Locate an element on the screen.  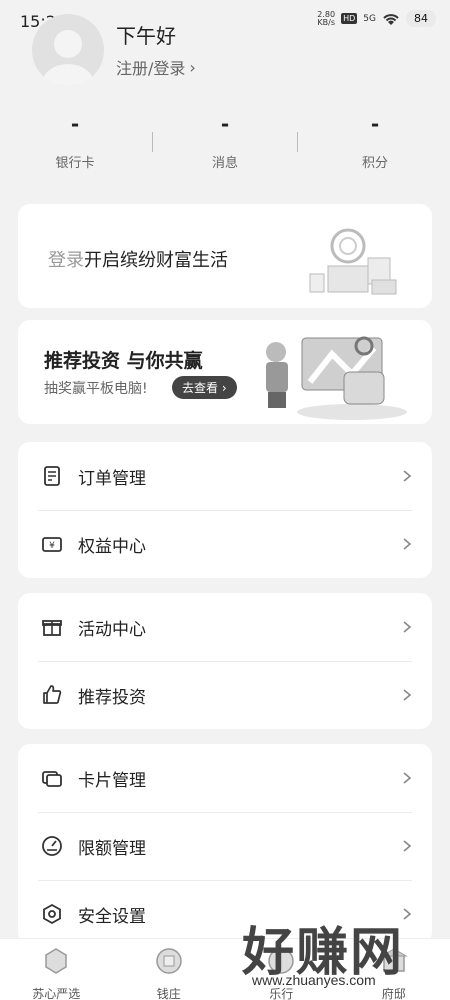
stat-bank-cards: - 银行卡 is located at coordinates (75, 146).